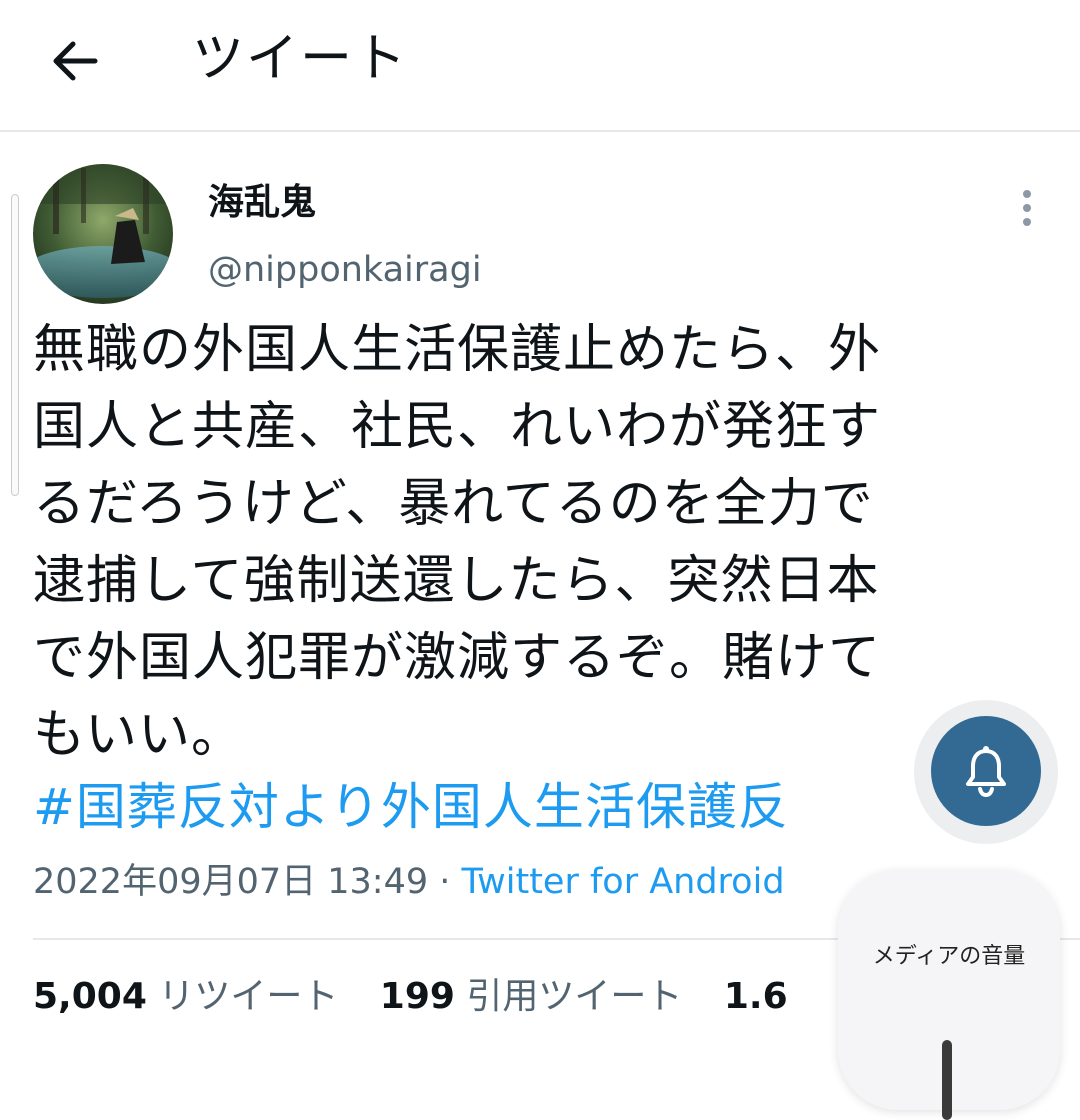  I want to click on display-name: 海乱鬼, so click(262, 203).